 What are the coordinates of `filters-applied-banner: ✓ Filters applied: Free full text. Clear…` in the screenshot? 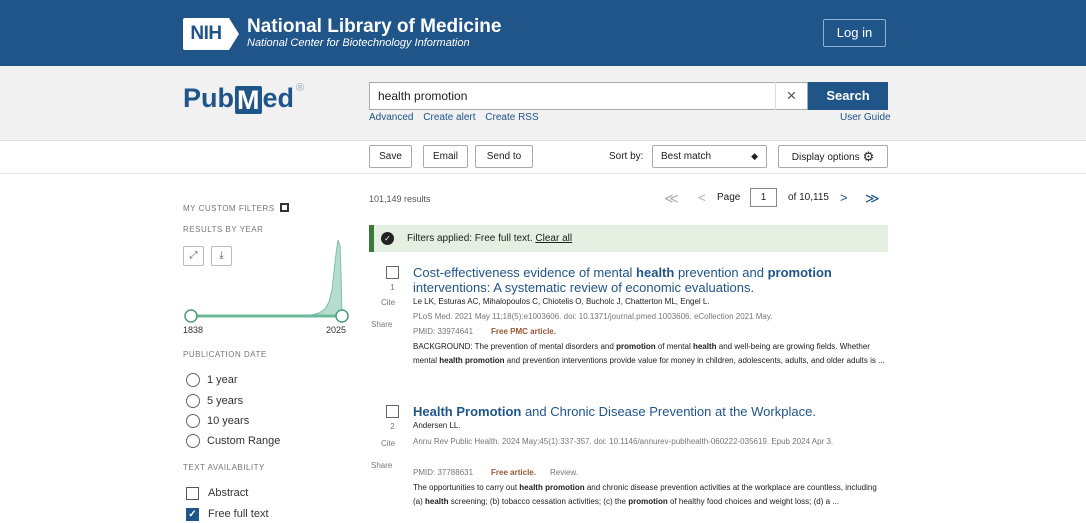 It's located at (628, 238).